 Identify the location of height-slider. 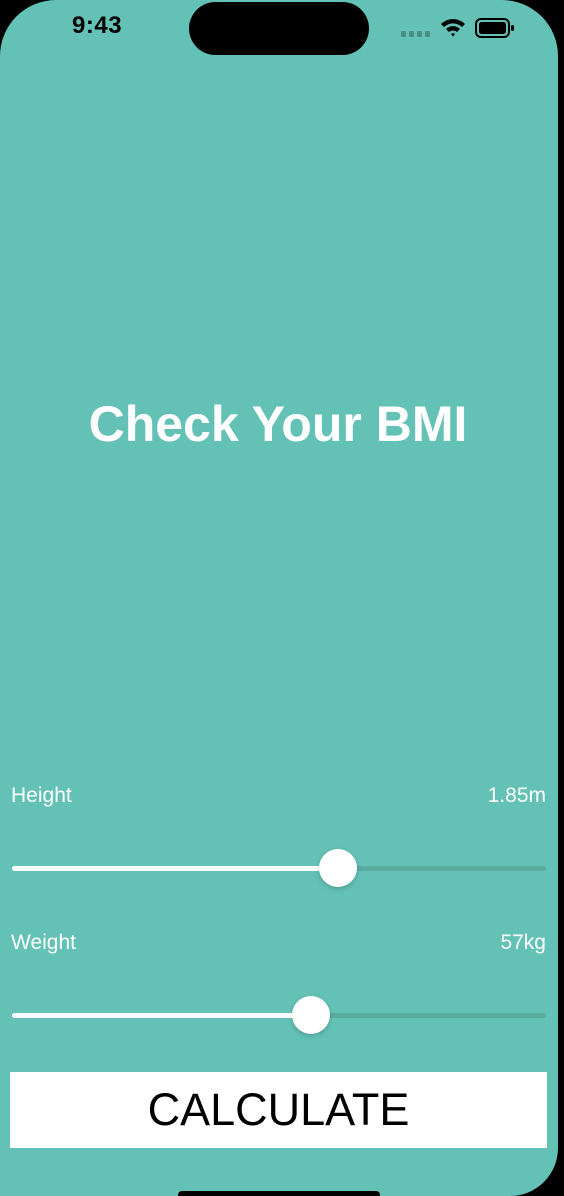
(279, 868).